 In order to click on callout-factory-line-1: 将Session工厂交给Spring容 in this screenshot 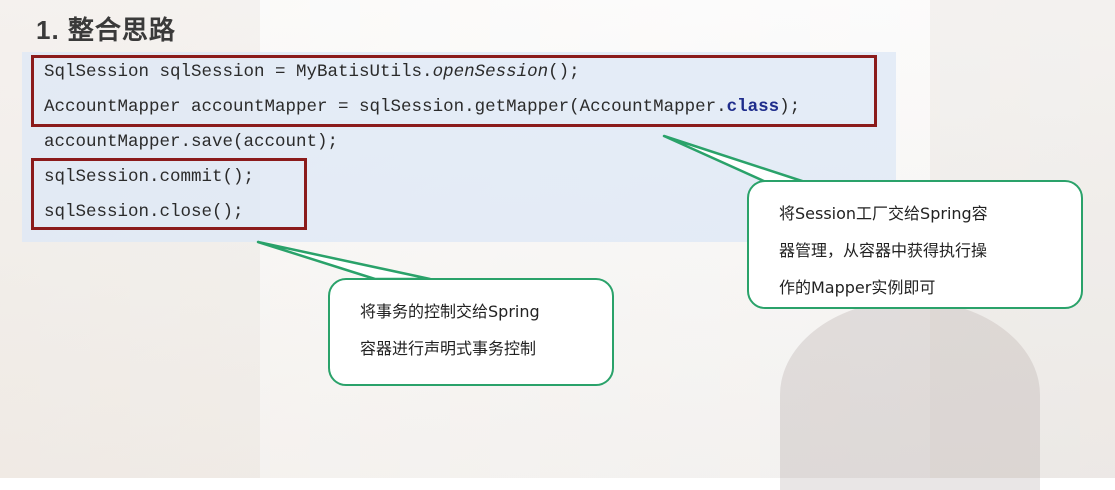, I will do `click(883, 213)`.